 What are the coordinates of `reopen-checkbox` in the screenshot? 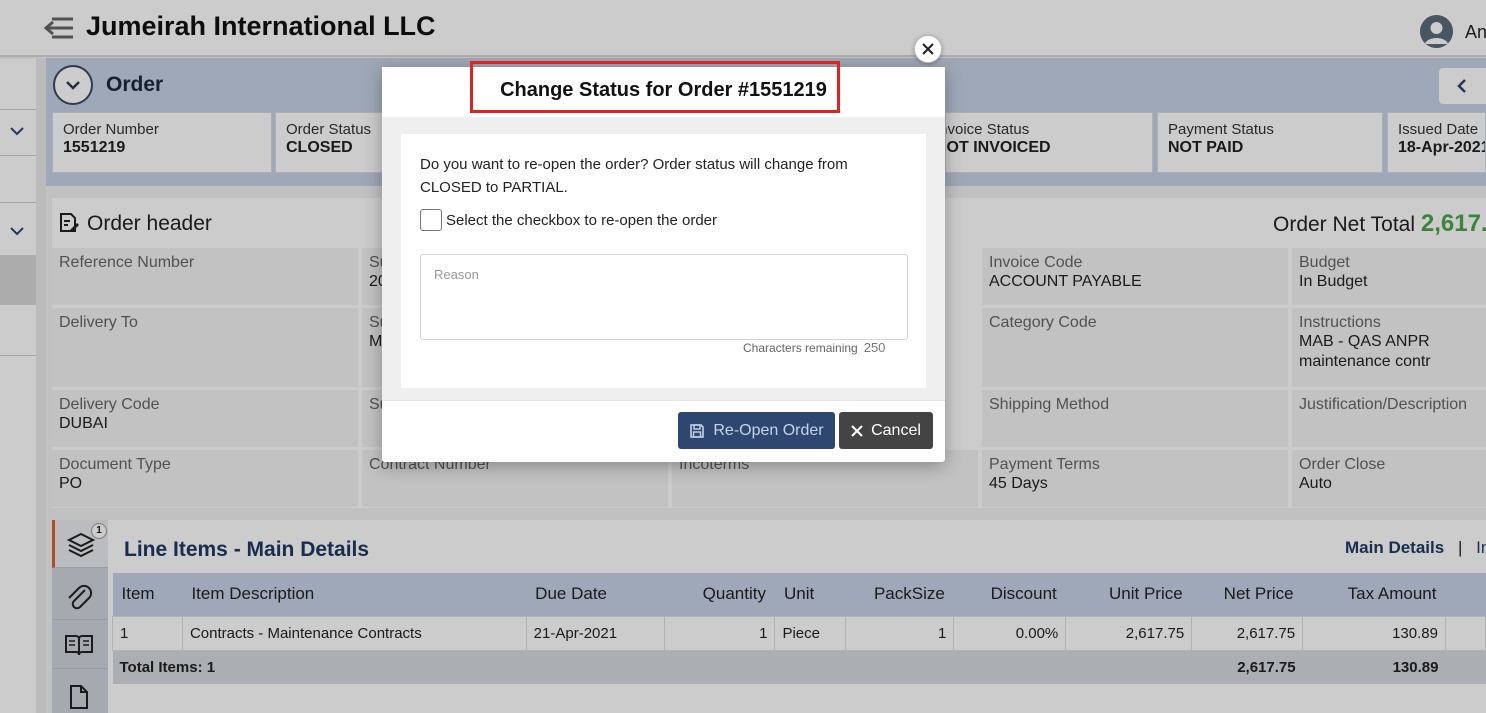 It's located at (431, 220).